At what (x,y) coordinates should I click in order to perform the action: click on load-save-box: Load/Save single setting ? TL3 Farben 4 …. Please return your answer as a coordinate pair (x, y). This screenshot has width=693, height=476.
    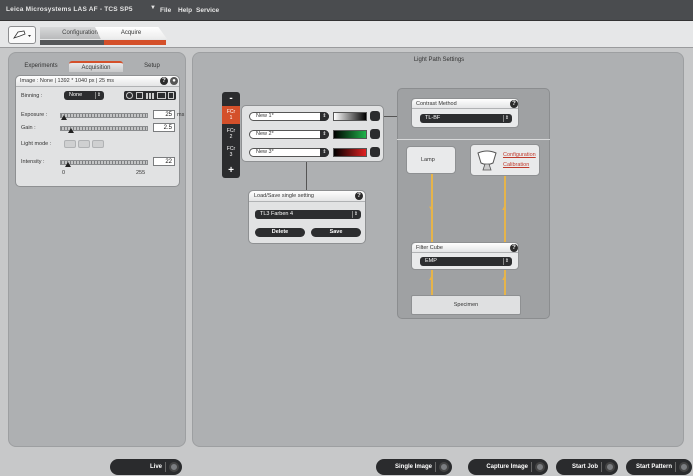
    Looking at the image, I should click on (307, 217).